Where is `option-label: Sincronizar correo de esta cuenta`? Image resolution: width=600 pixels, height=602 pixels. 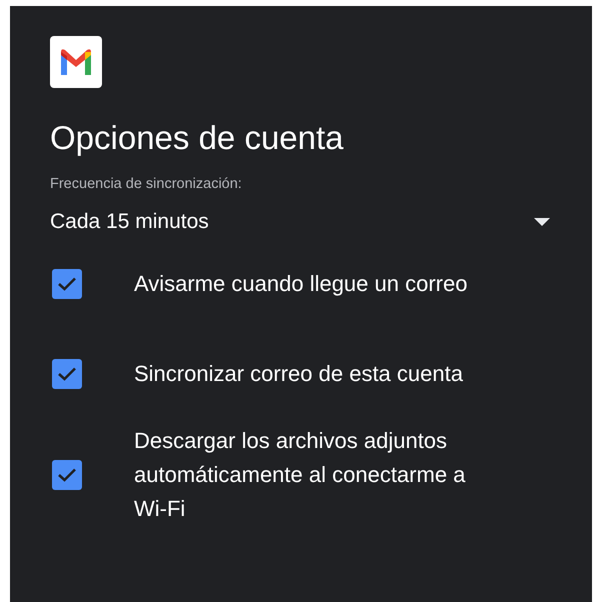
option-label: Sincronizar correo de esta cuenta is located at coordinates (298, 374).